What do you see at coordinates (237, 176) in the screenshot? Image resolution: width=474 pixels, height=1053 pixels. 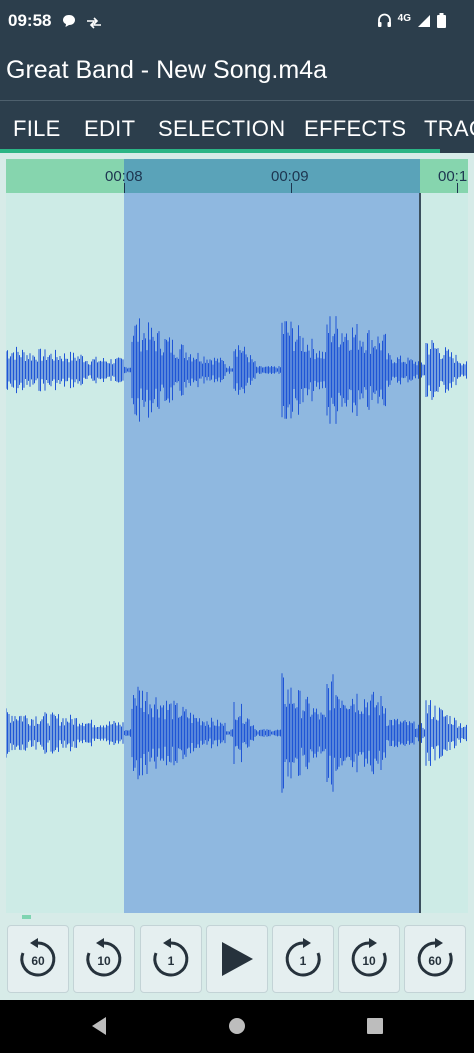 I see `timeline-ruler: 00:08 00:09 00:1` at bounding box center [237, 176].